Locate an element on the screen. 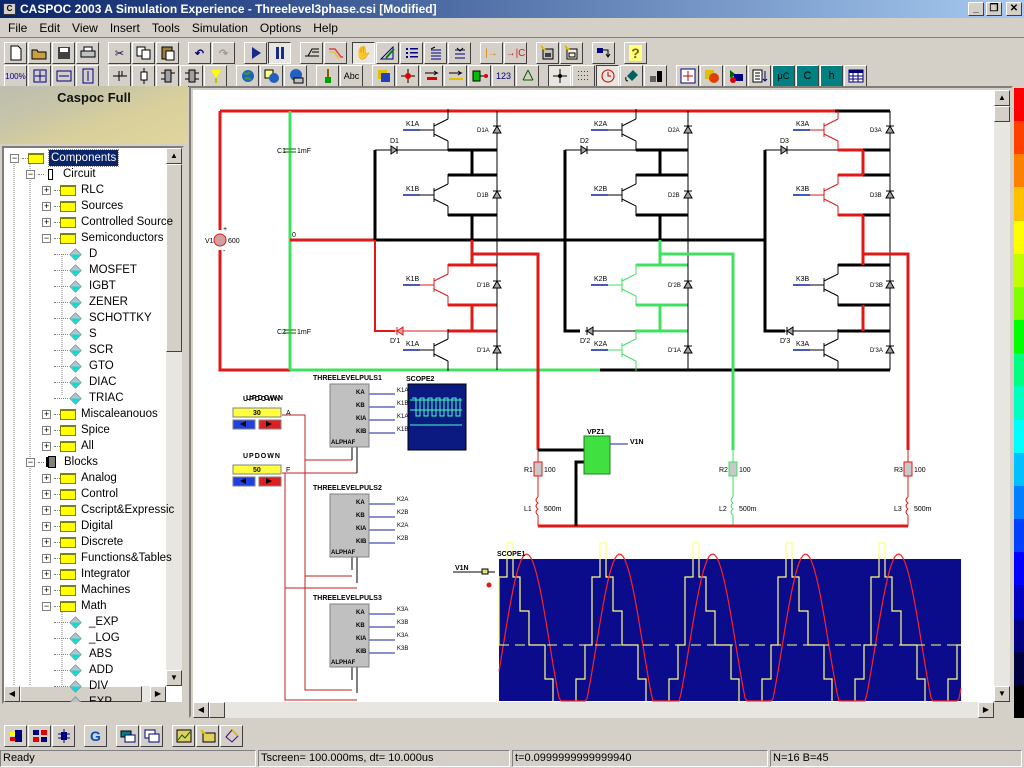 The width and height of the screenshot is (1024, 768). menu-options: Options is located at coordinates (280, 28).